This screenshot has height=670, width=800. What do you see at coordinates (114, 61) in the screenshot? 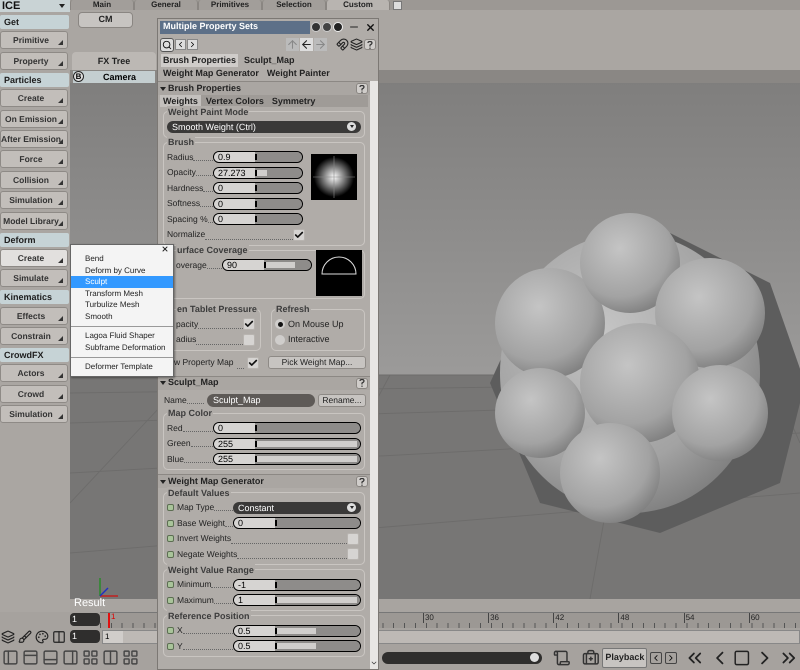
I see `fx-tree-tab: FX Tree` at bounding box center [114, 61].